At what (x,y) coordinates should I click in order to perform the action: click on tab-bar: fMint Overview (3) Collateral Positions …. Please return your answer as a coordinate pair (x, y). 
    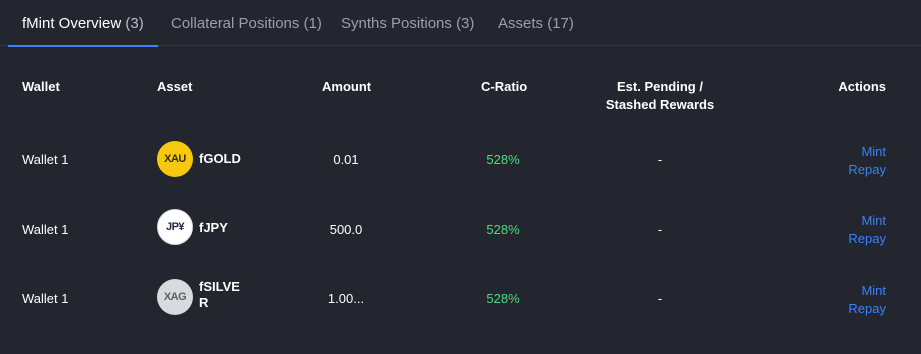
    Looking at the image, I should click on (460, 23).